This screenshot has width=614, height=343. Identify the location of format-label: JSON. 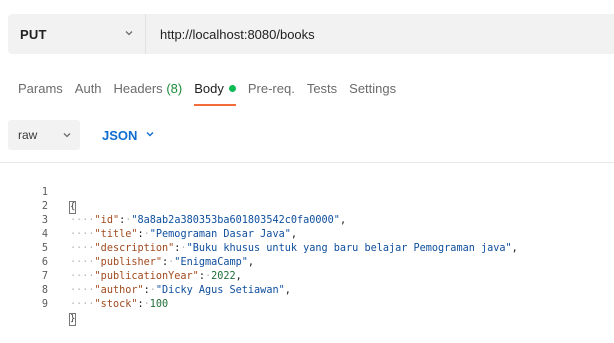
(120, 135).